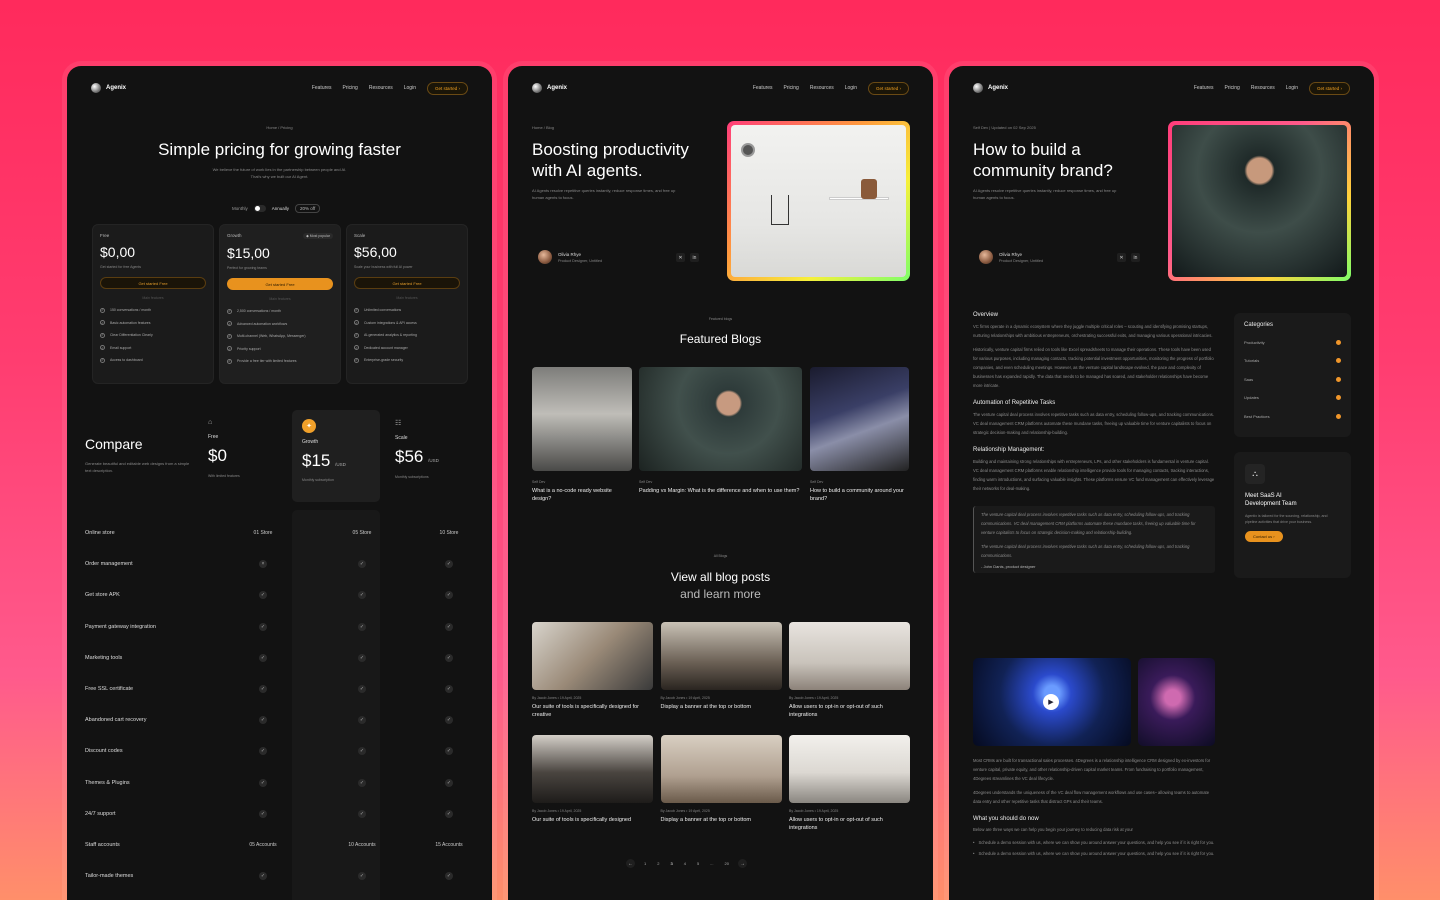  I want to click on all-blogs-title-line1: View all blog posts, so click(720, 577).